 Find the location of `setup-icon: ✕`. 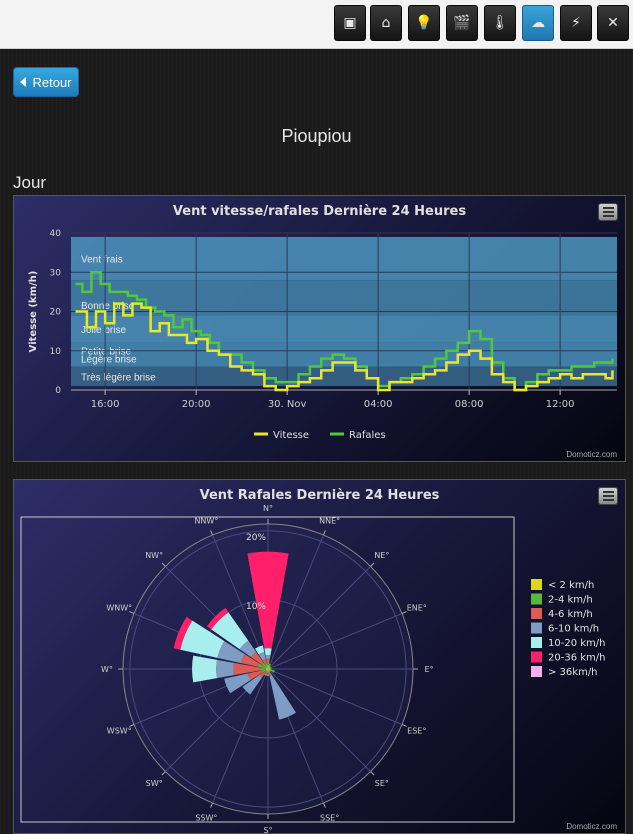

setup-icon: ✕ is located at coordinates (613, 23).